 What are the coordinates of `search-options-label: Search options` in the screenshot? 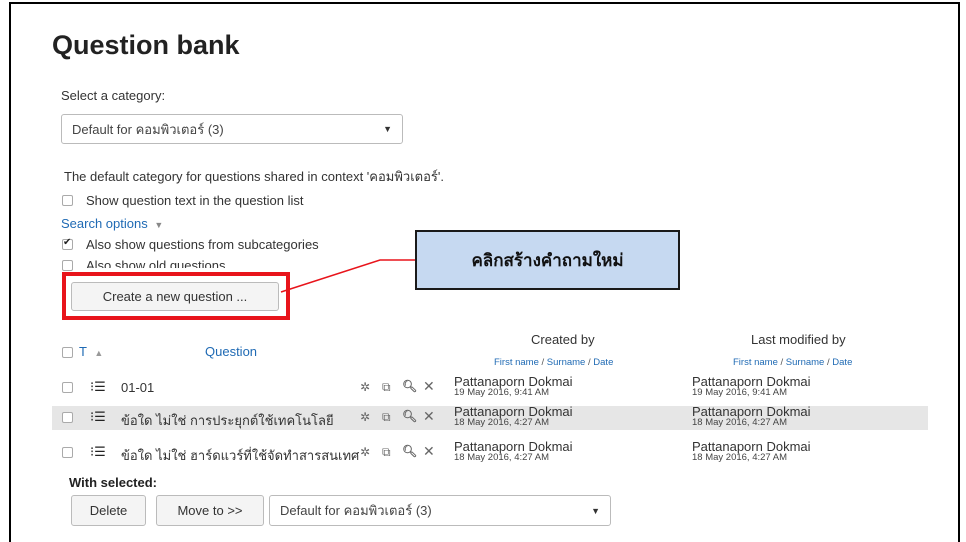 It's located at (104, 223).